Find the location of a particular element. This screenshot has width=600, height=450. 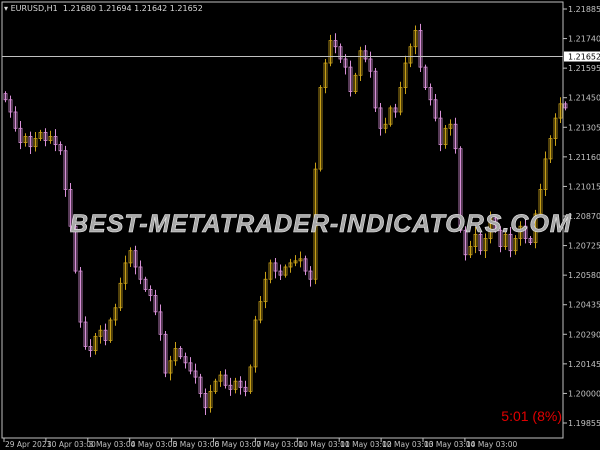

y-tick-label: 1.20145 is located at coordinates (584, 364).